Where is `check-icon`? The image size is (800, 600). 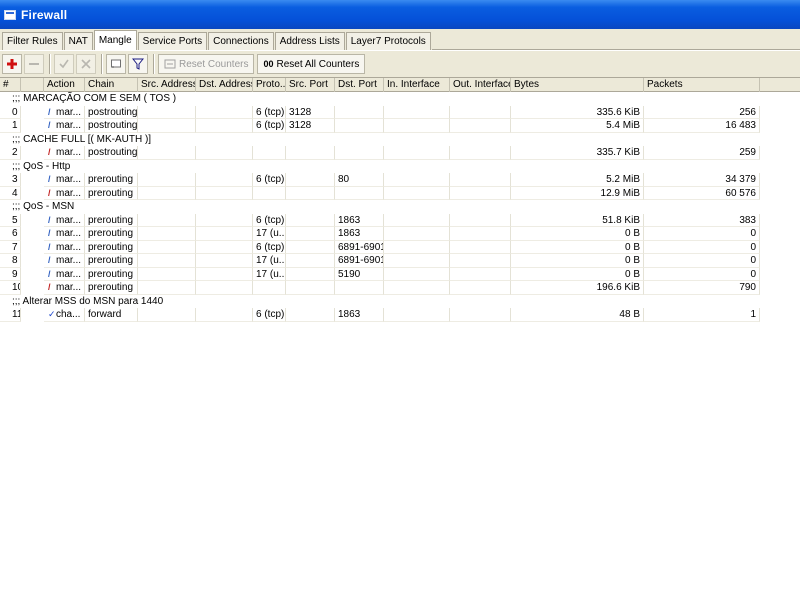 check-icon is located at coordinates (64, 64).